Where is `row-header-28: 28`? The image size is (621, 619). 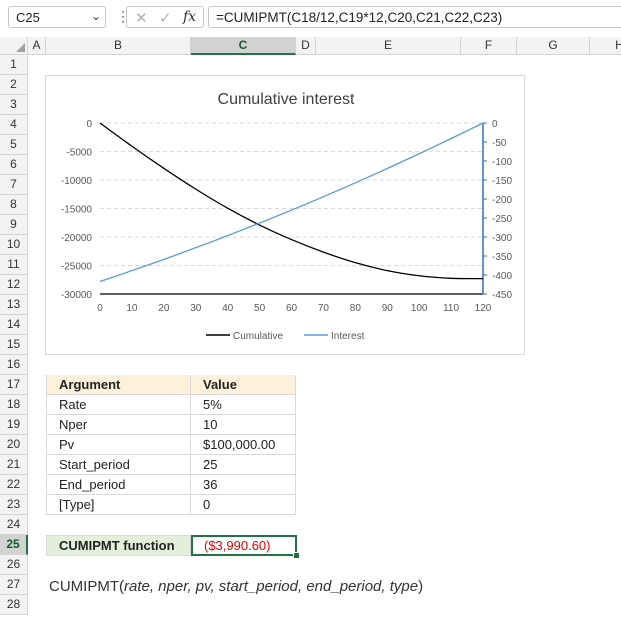
row-header-28: 28 is located at coordinates (14, 605).